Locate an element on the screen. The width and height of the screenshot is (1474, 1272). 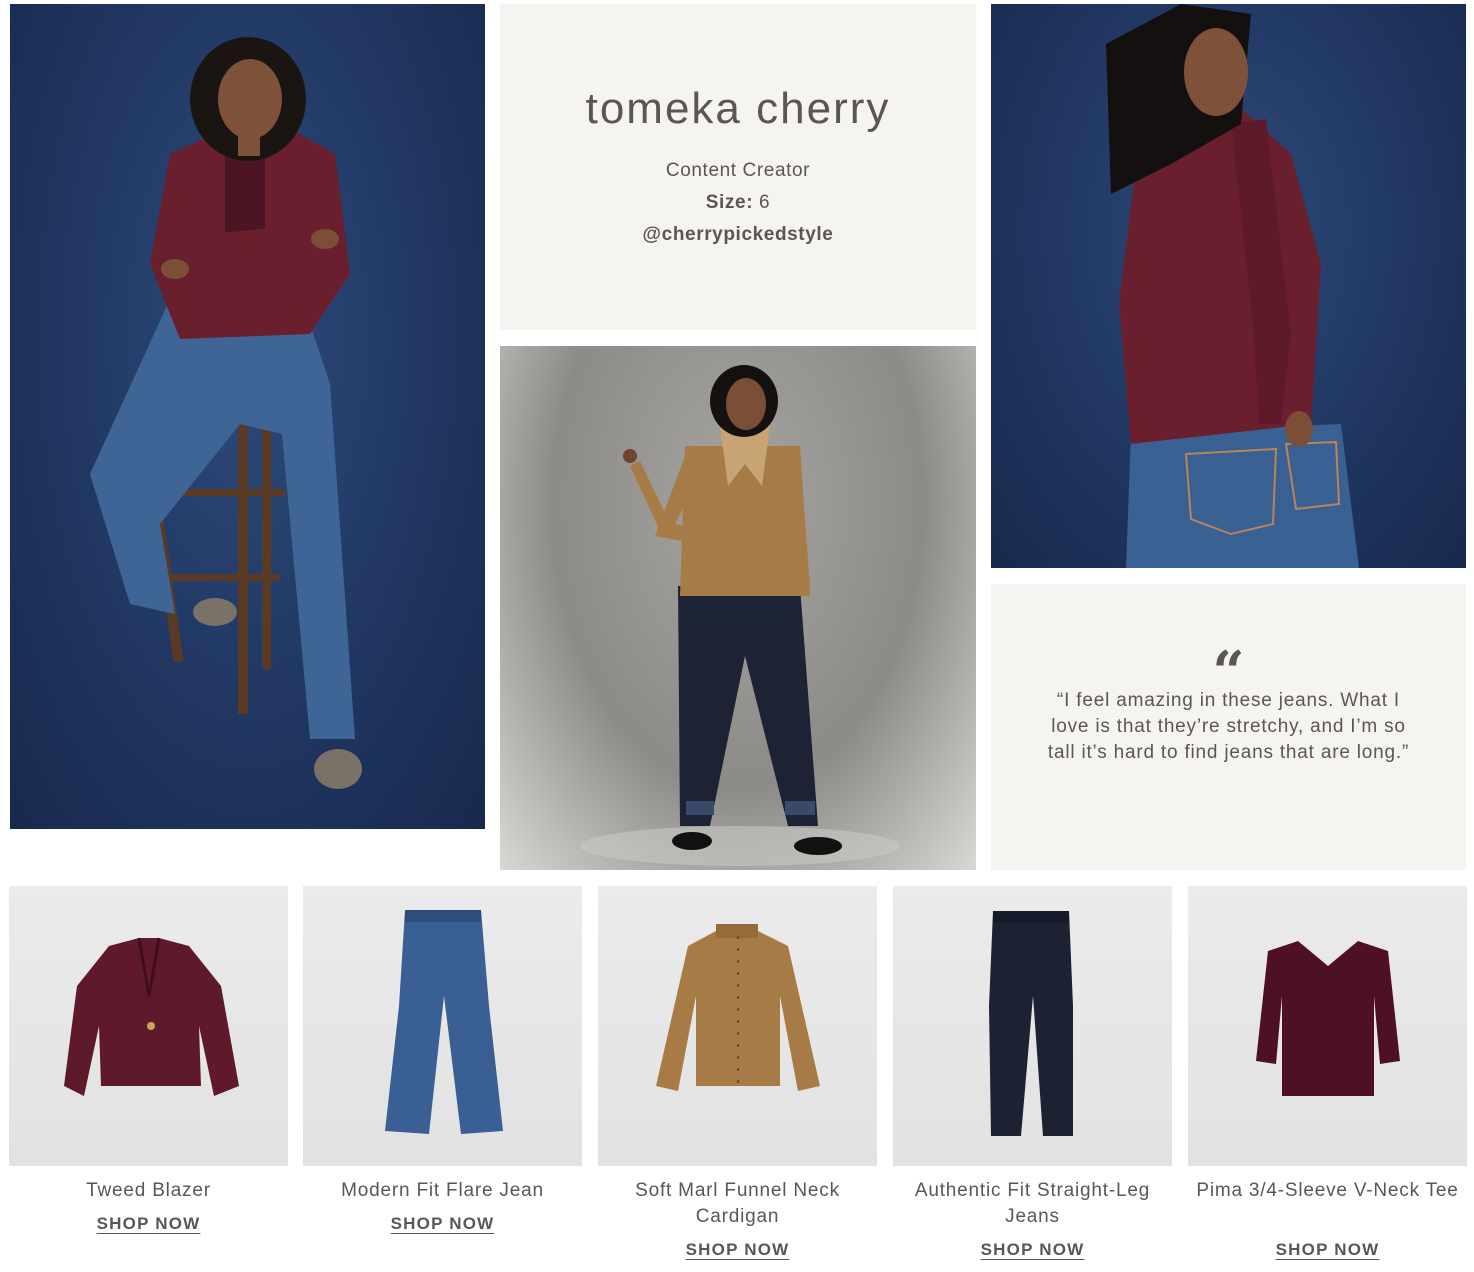
product-image-flare-jean is located at coordinates (442, 1026).